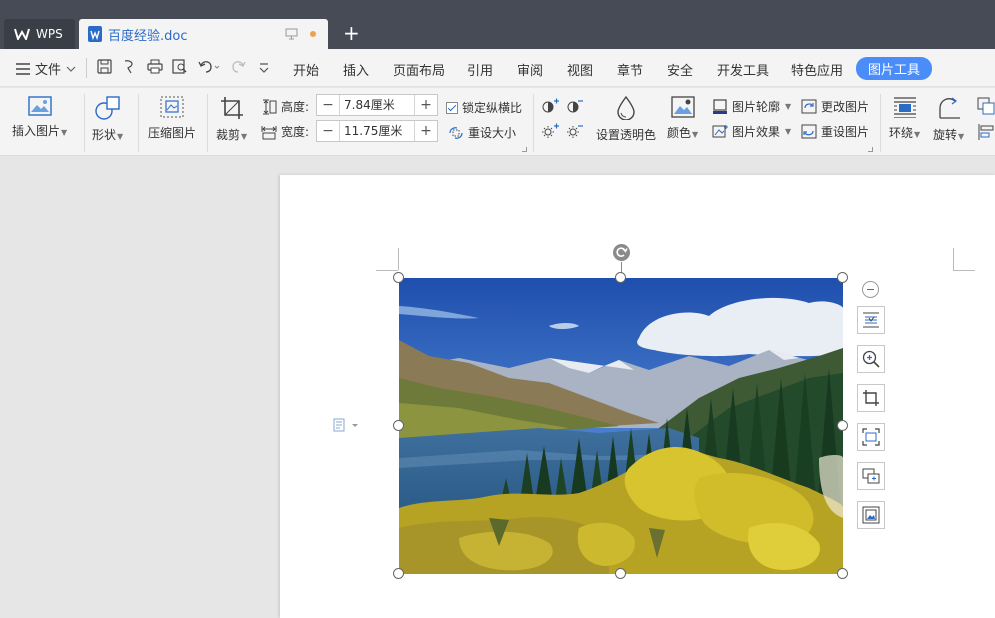 The width and height of the screenshot is (995, 618). I want to click on picture-effect-button: 图片效果 ▼, so click(751, 131).